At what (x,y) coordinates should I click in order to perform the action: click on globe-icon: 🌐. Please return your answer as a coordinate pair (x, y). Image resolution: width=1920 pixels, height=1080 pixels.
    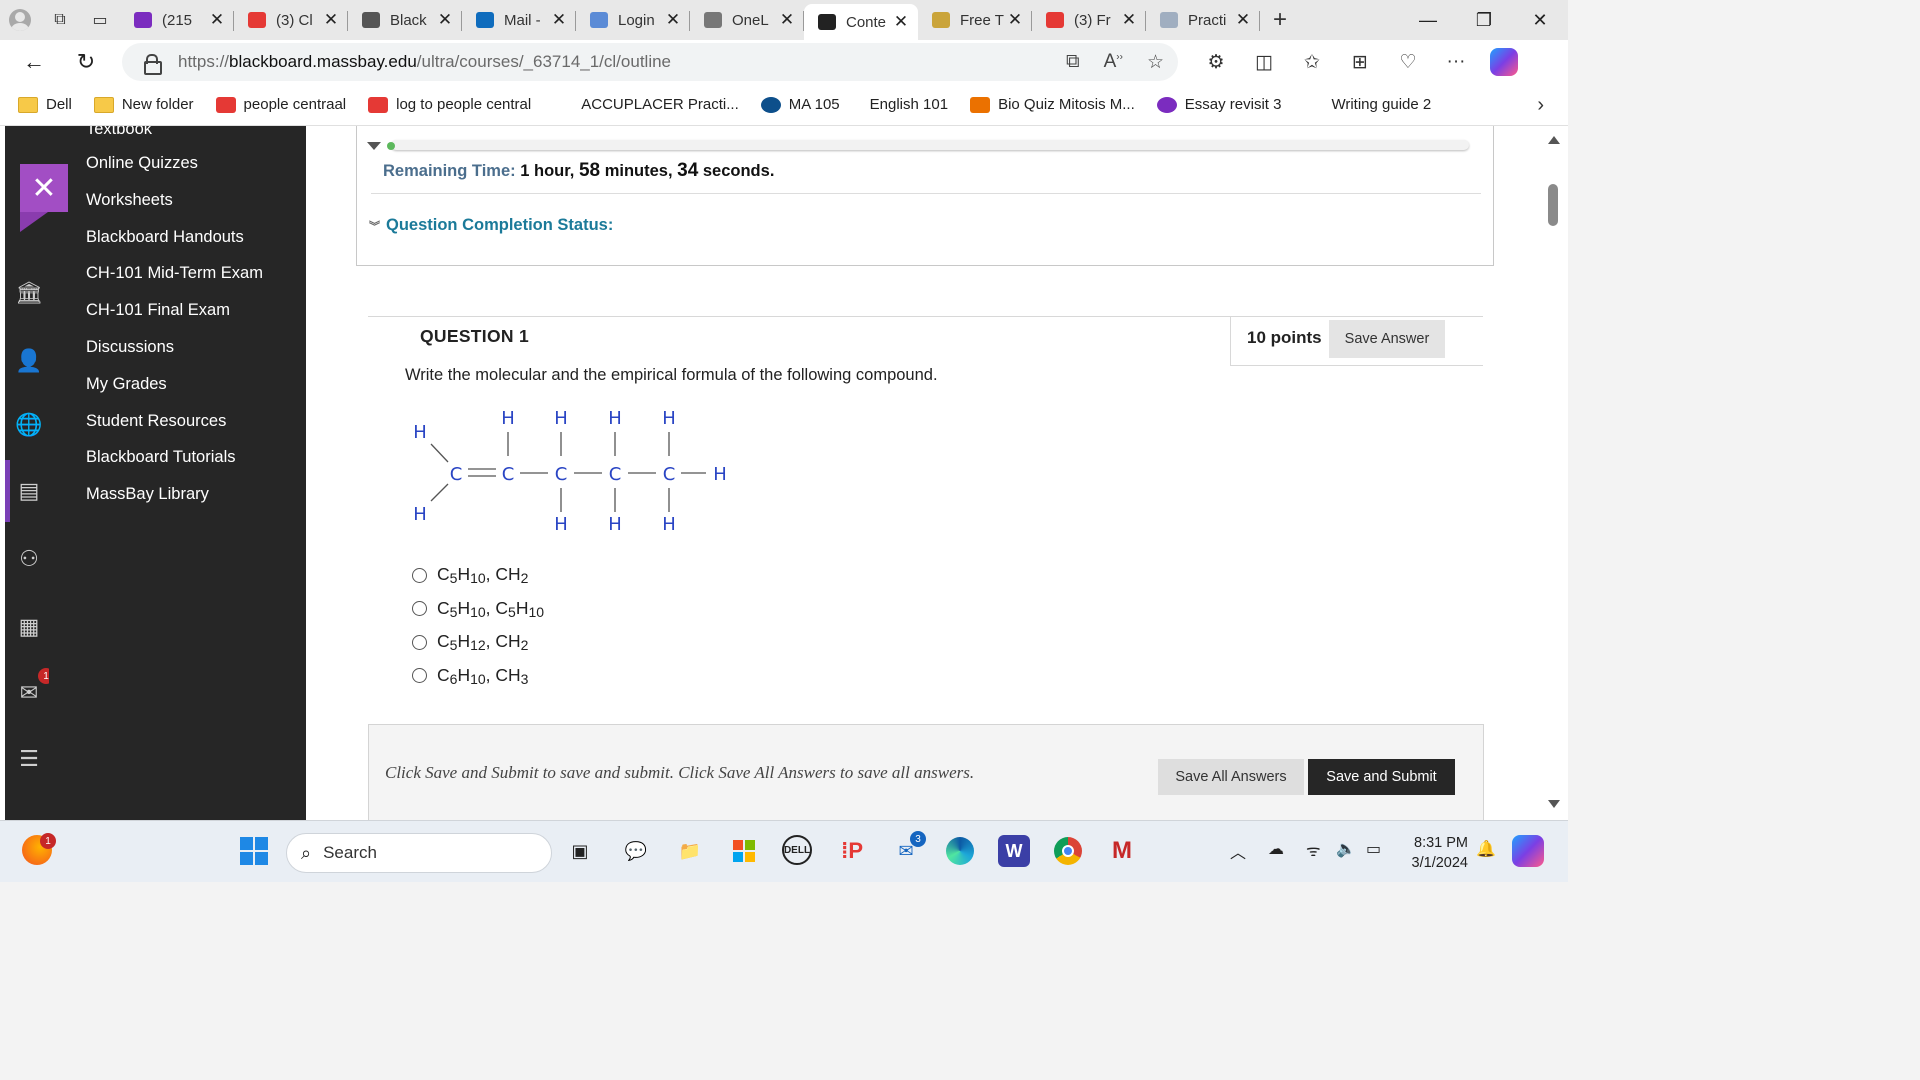
    Looking at the image, I should click on (28, 425).